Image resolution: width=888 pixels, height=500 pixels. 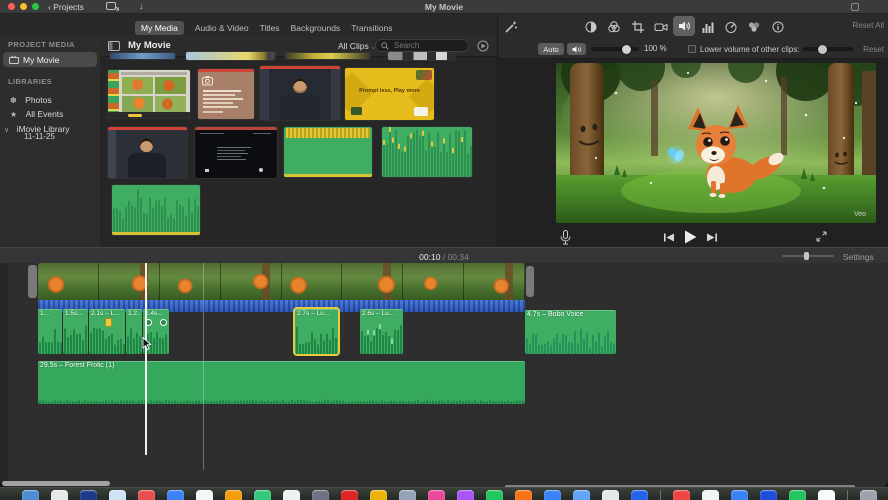 What do you see at coordinates (626, 49) in the screenshot?
I see `volume-slider-knob` at bounding box center [626, 49].